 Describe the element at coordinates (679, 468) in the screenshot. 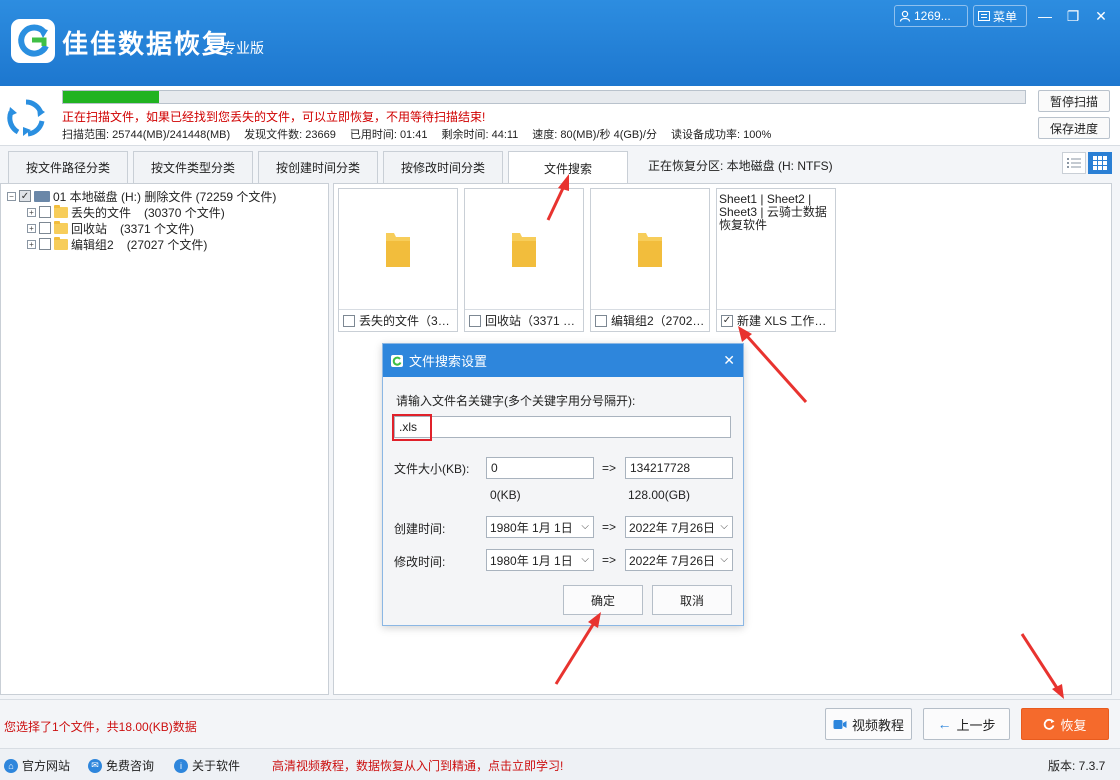

I see `size-max-input: 134217728` at that location.